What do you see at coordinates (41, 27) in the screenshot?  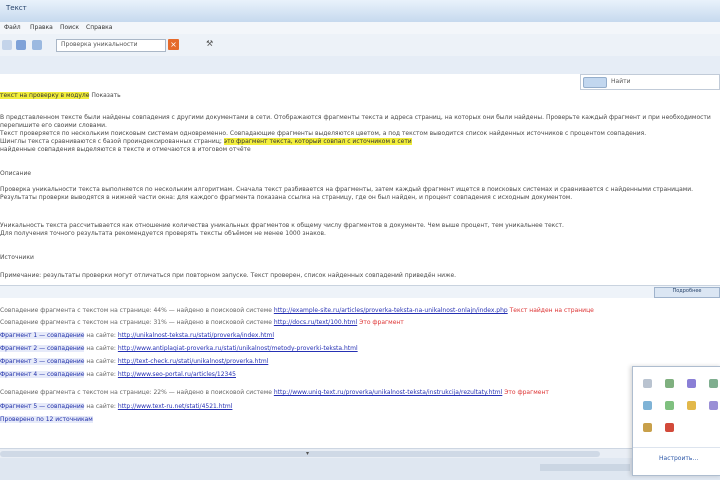 I see `menu-edit: Правка` at bounding box center [41, 27].